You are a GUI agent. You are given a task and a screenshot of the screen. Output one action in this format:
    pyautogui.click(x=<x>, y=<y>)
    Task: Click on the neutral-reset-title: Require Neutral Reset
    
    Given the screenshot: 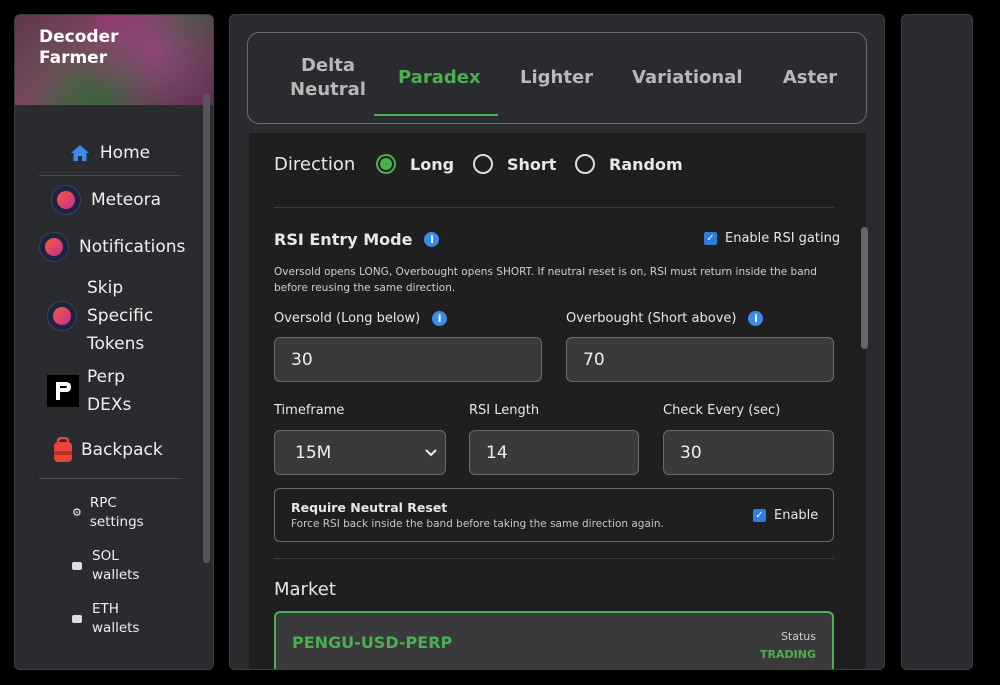 What is the action you would take?
    pyautogui.click(x=369, y=507)
    